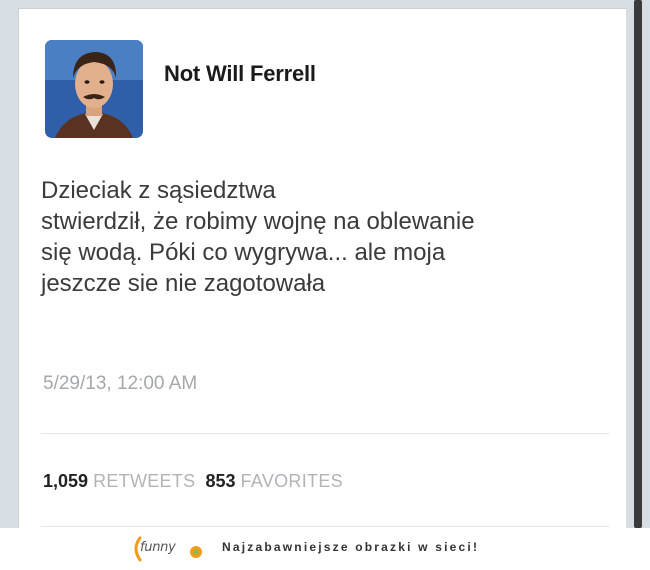 Image resolution: width=650 pixels, height=570 pixels. What do you see at coordinates (351, 547) in the screenshot?
I see `footer-tagline: Najzabawniejsze obrazki w sieci!` at bounding box center [351, 547].